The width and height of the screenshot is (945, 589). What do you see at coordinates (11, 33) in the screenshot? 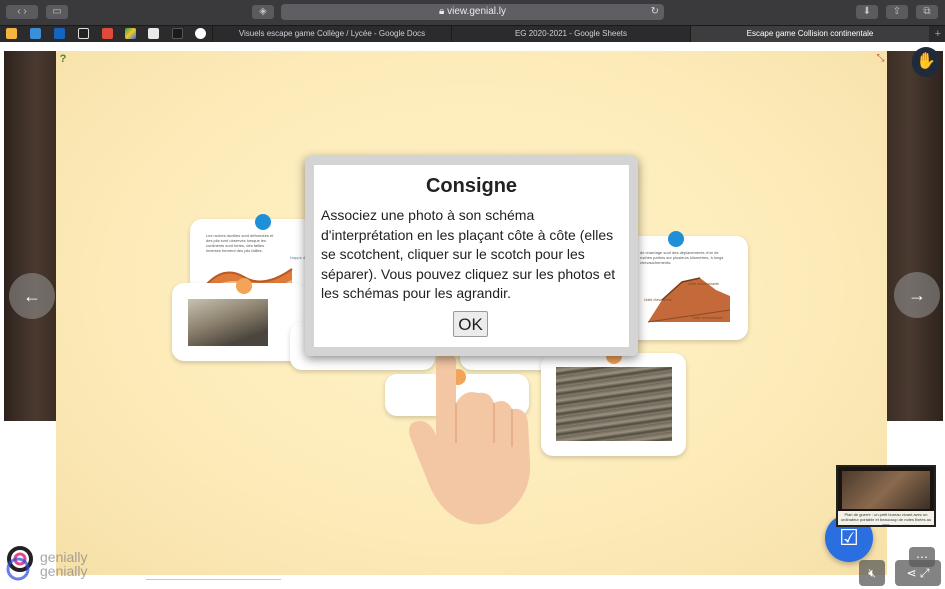
I see `calendar-icon` at bounding box center [11, 33].